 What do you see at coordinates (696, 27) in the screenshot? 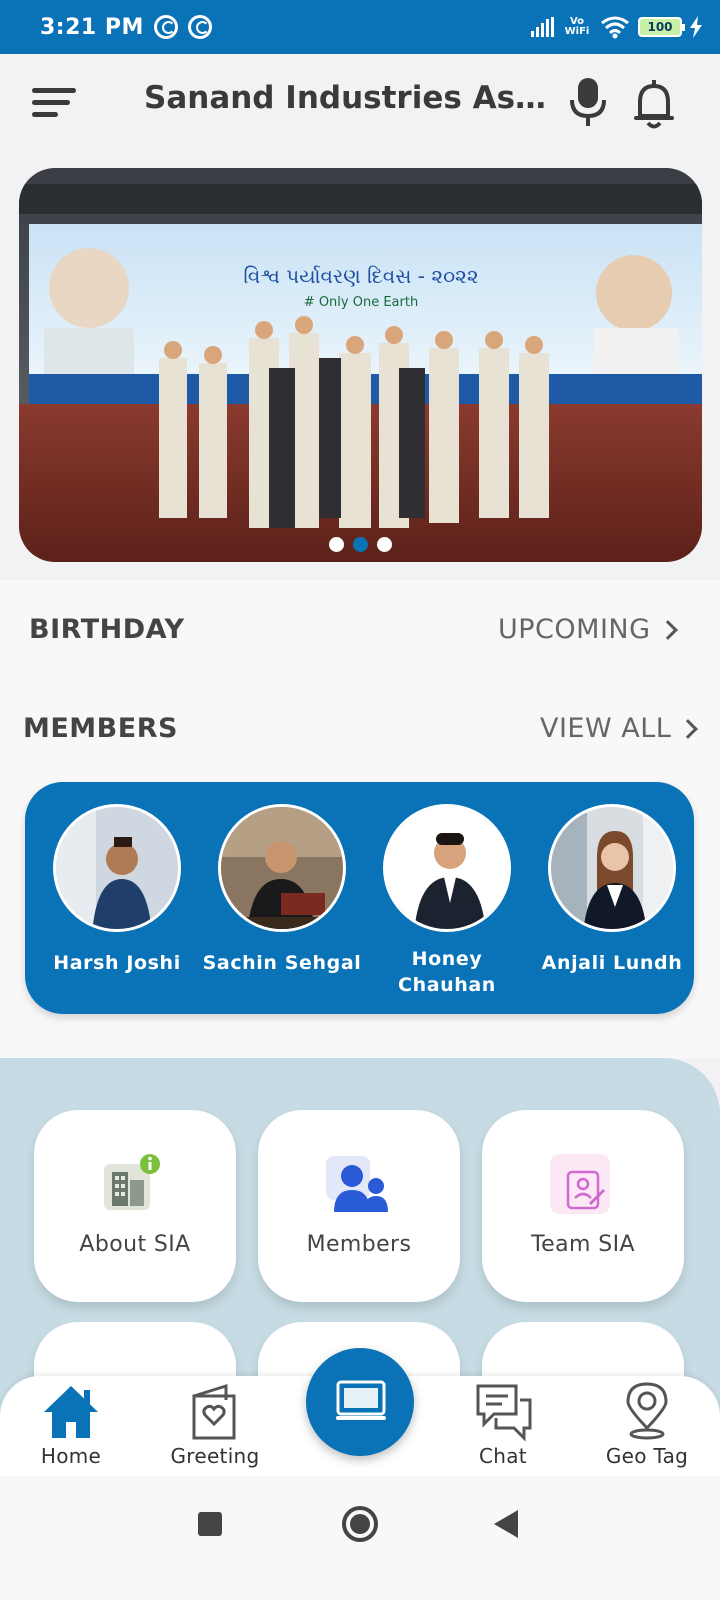
I see `charging-icon` at bounding box center [696, 27].